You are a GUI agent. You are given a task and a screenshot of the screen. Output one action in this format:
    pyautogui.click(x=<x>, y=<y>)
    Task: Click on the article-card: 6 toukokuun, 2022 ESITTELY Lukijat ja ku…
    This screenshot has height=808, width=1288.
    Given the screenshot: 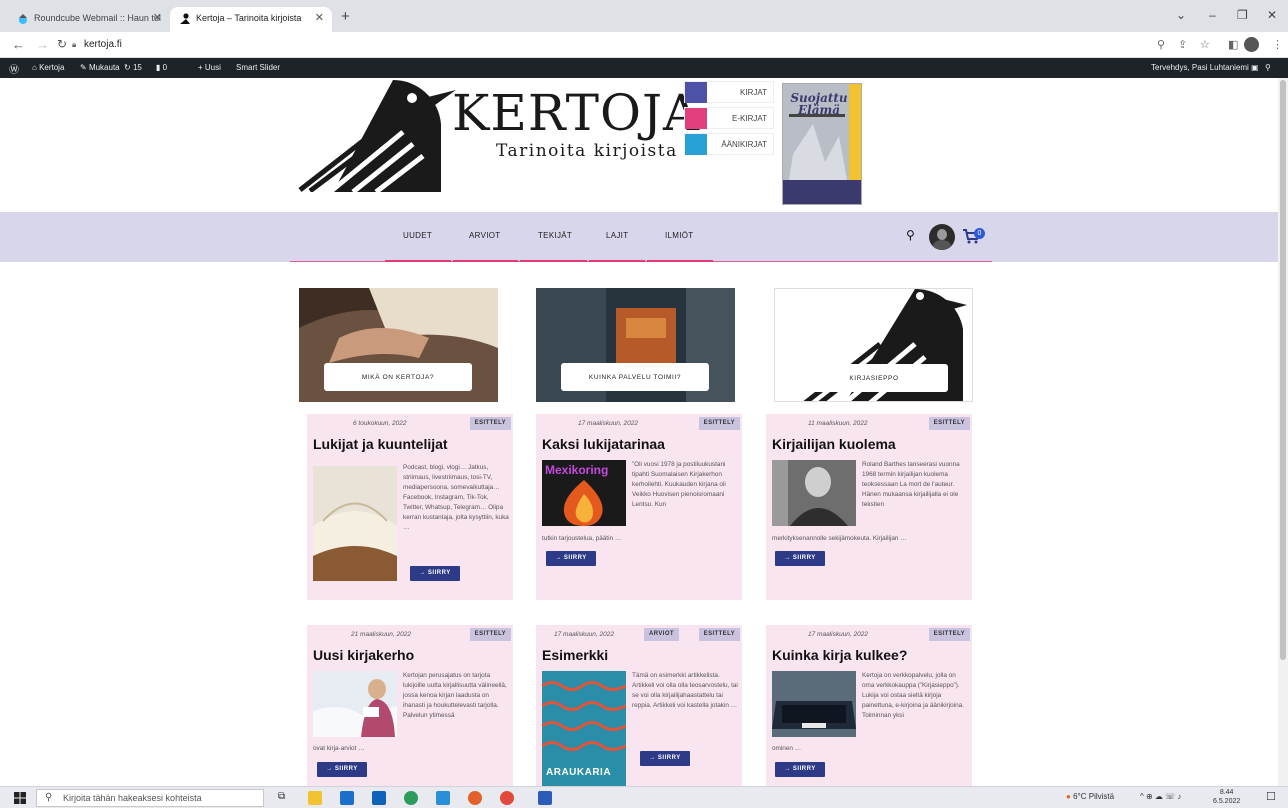 What is the action you would take?
    pyautogui.click(x=410, y=507)
    